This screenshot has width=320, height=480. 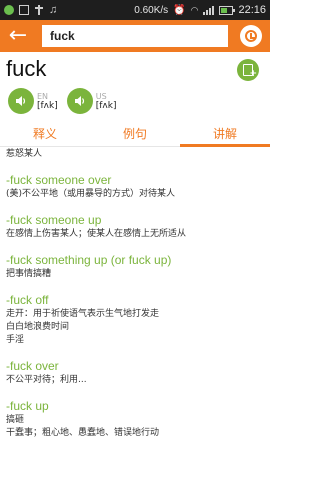 What do you see at coordinates (65, 101) in the screenshot?
I see `pronunciation-row: EN [fʌk] US [fʌk]` at bounding box center [65, 101].